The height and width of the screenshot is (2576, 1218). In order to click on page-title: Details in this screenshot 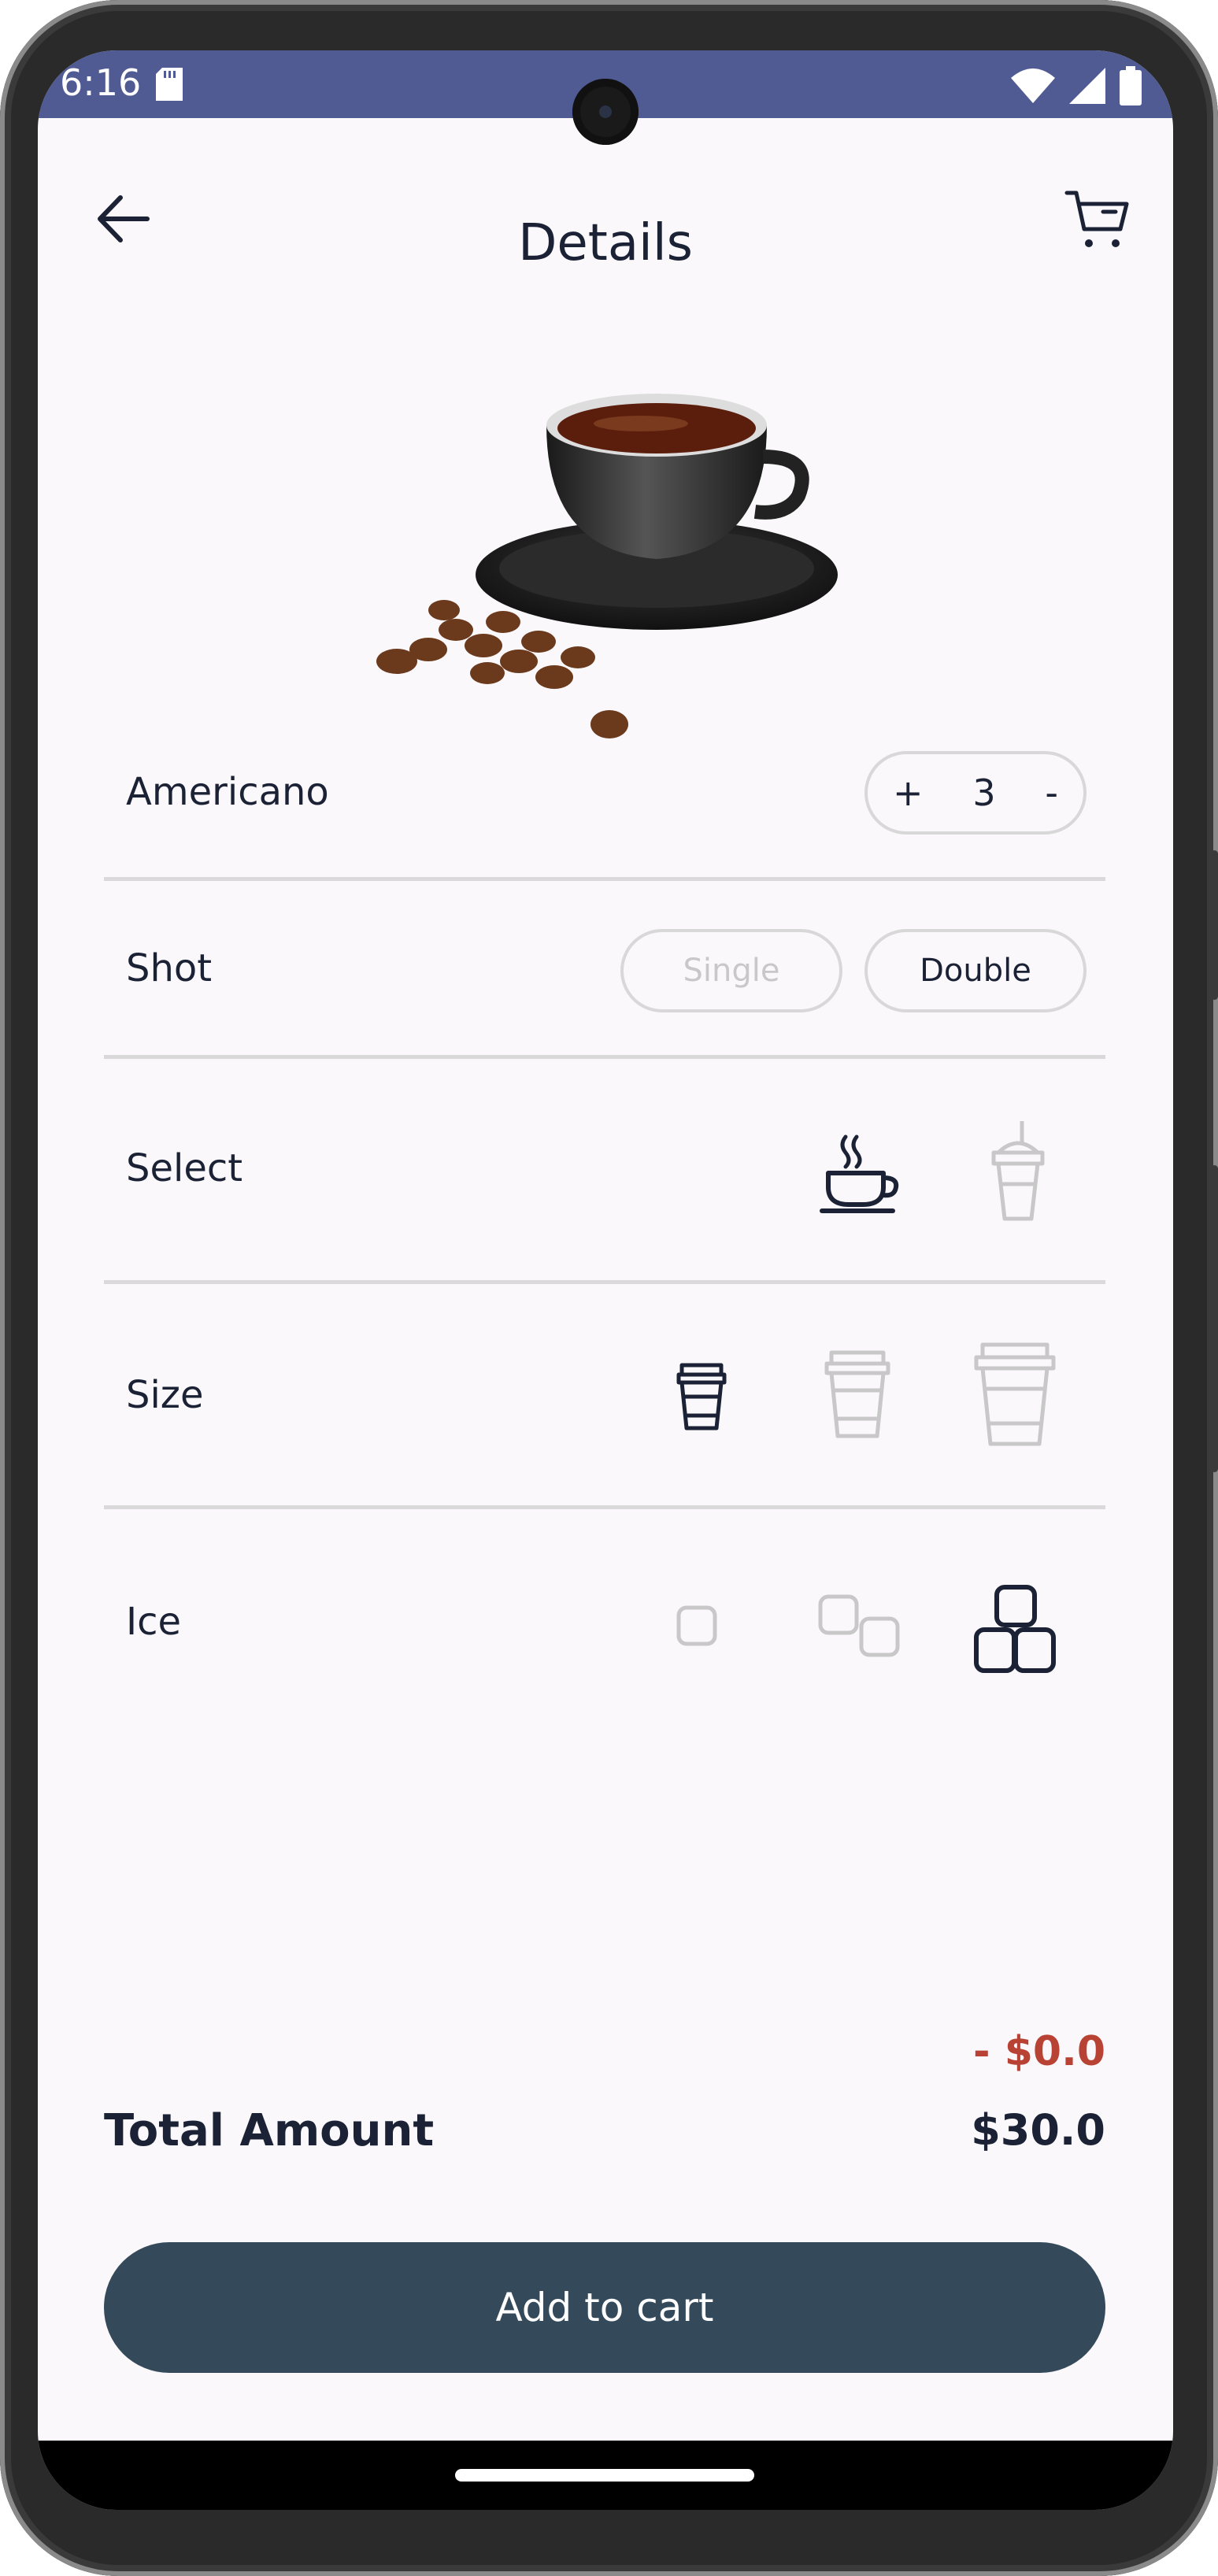, I will do `click(605, 243)`.